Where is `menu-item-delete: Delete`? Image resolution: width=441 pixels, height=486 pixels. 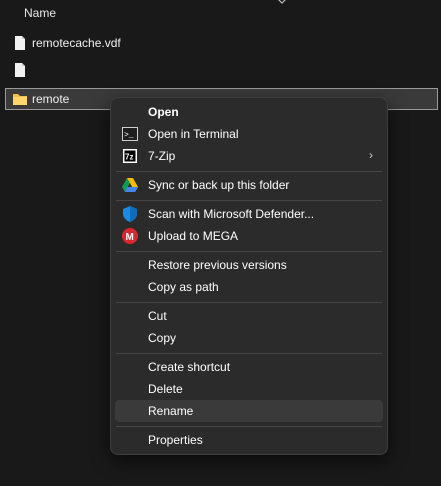 menu-item-delete: Delete is located at coordinates (249, 389).